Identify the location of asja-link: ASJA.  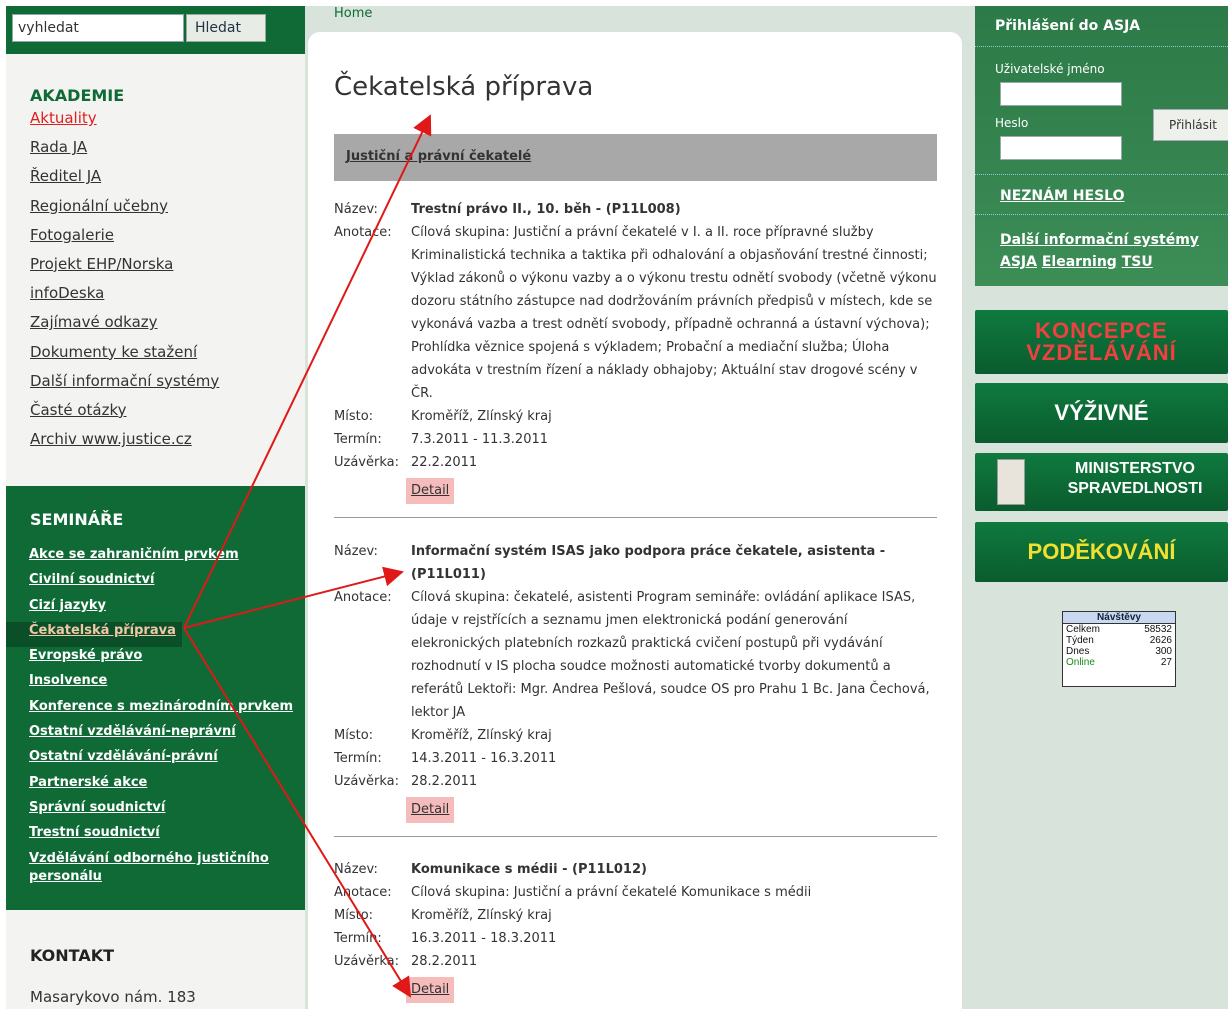
(1018, 262).